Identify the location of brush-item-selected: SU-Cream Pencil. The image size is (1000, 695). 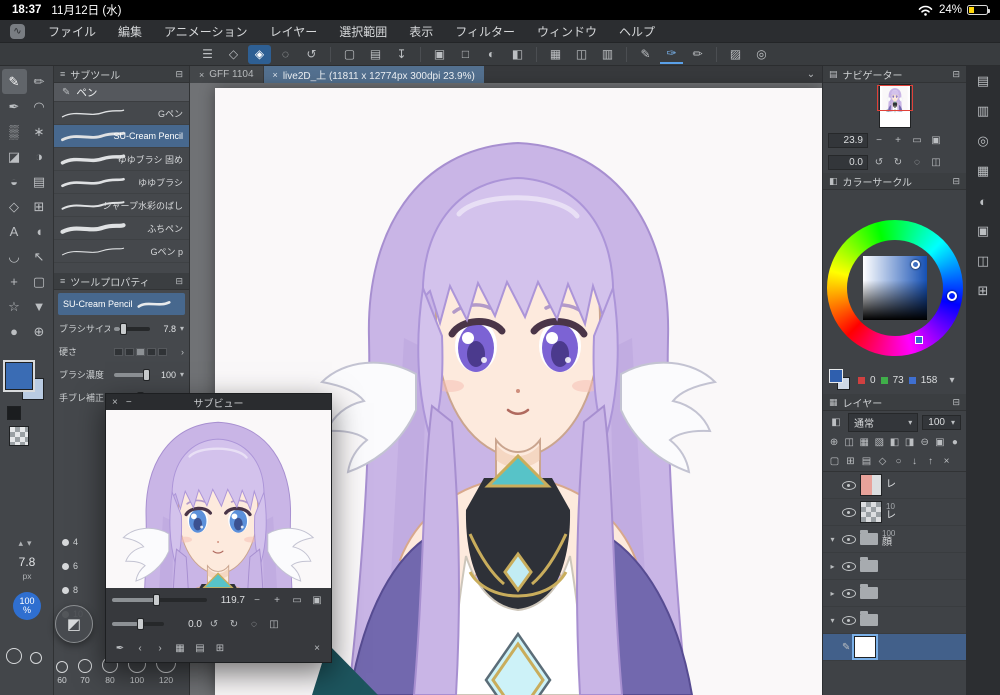
(121, 136).